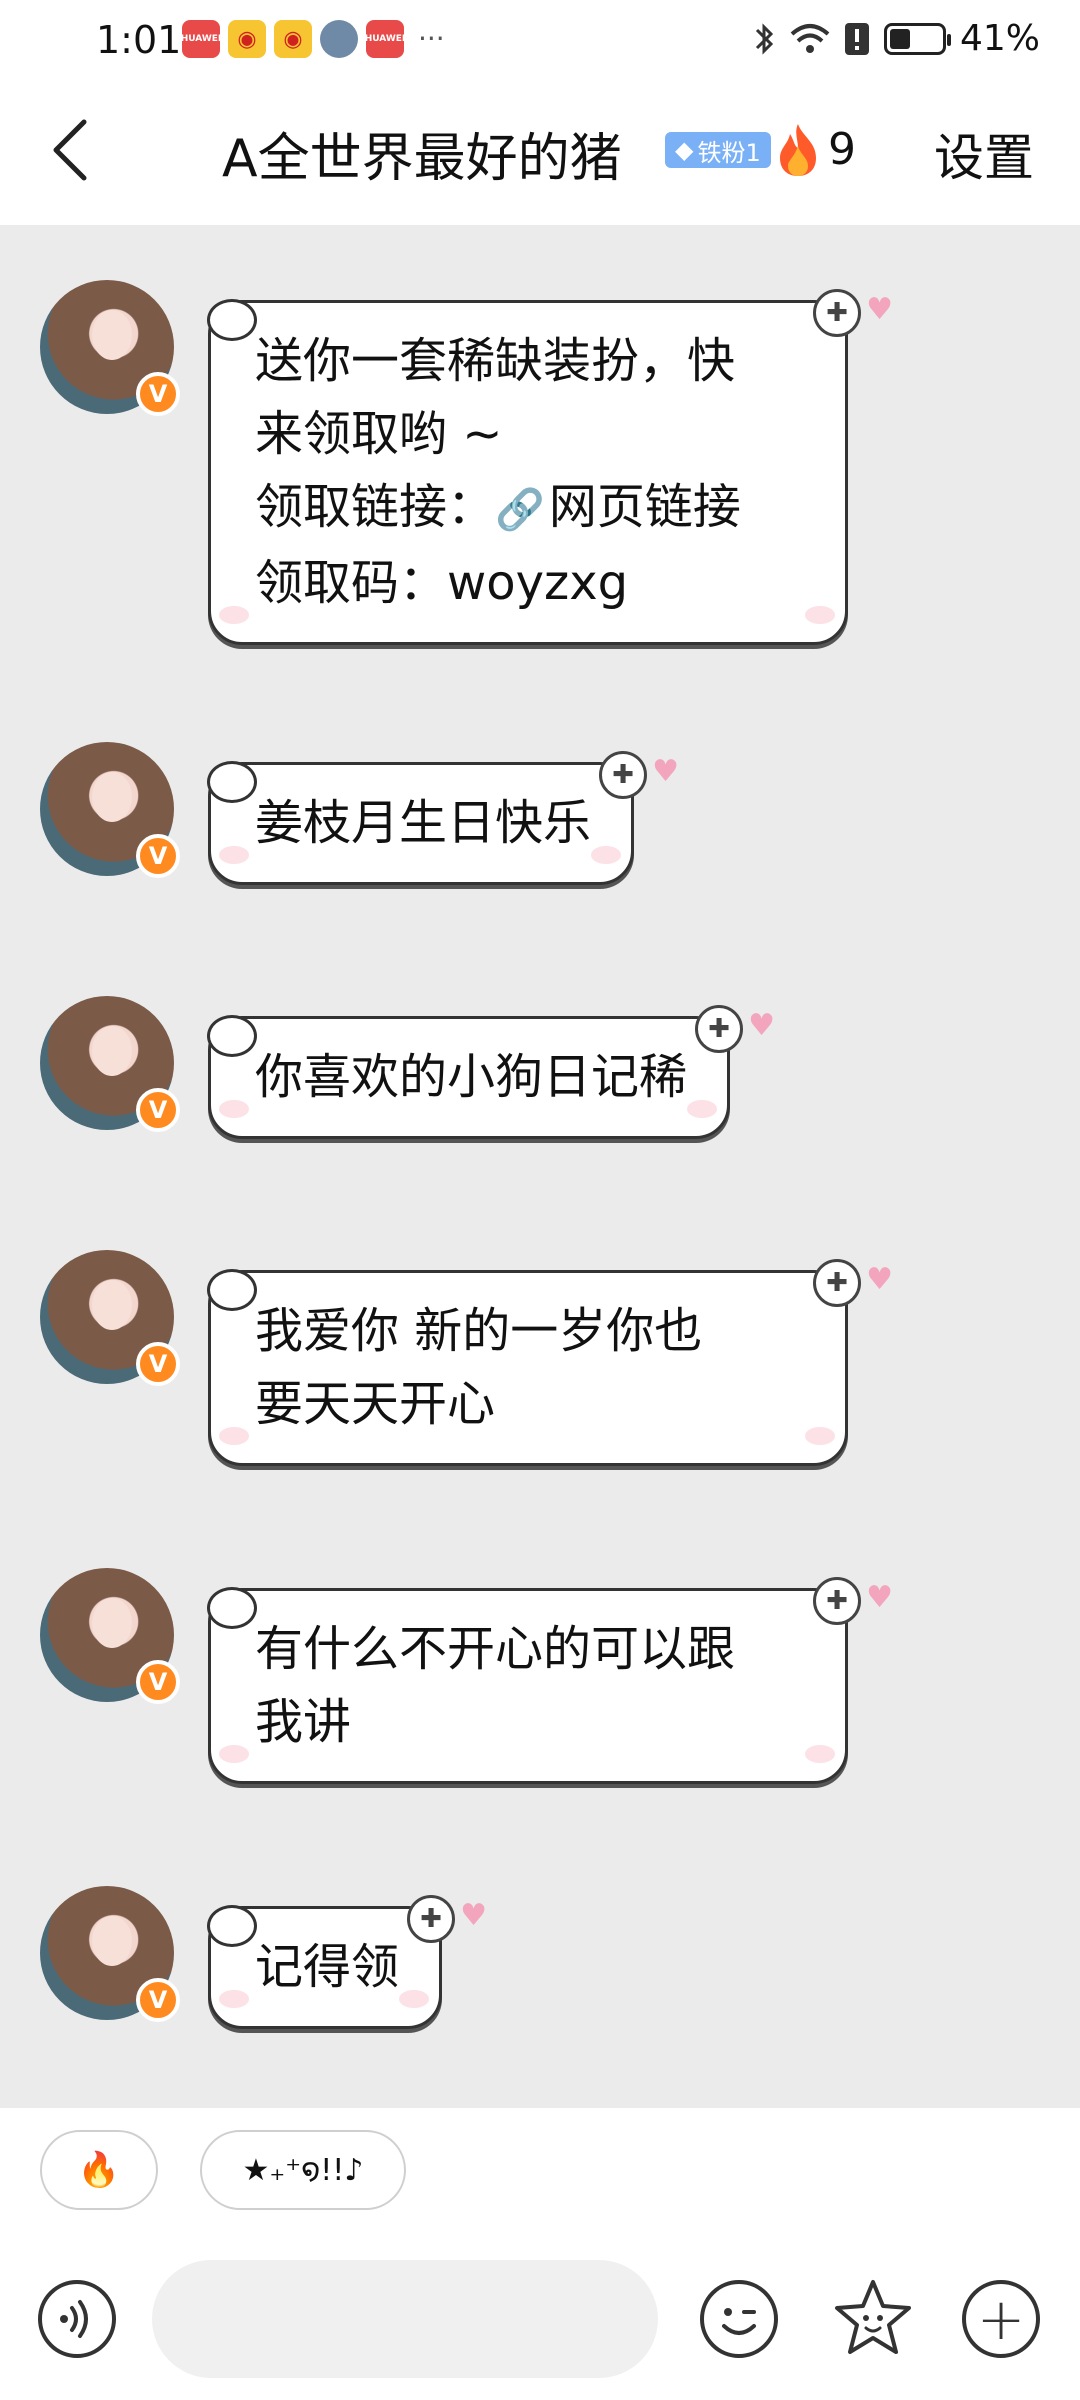 The height and width of the screenshot is (2400, 1080). Describe the element at coordinates (339, 39) in the screenshot. I see `contact-avatar-icon` at that location.